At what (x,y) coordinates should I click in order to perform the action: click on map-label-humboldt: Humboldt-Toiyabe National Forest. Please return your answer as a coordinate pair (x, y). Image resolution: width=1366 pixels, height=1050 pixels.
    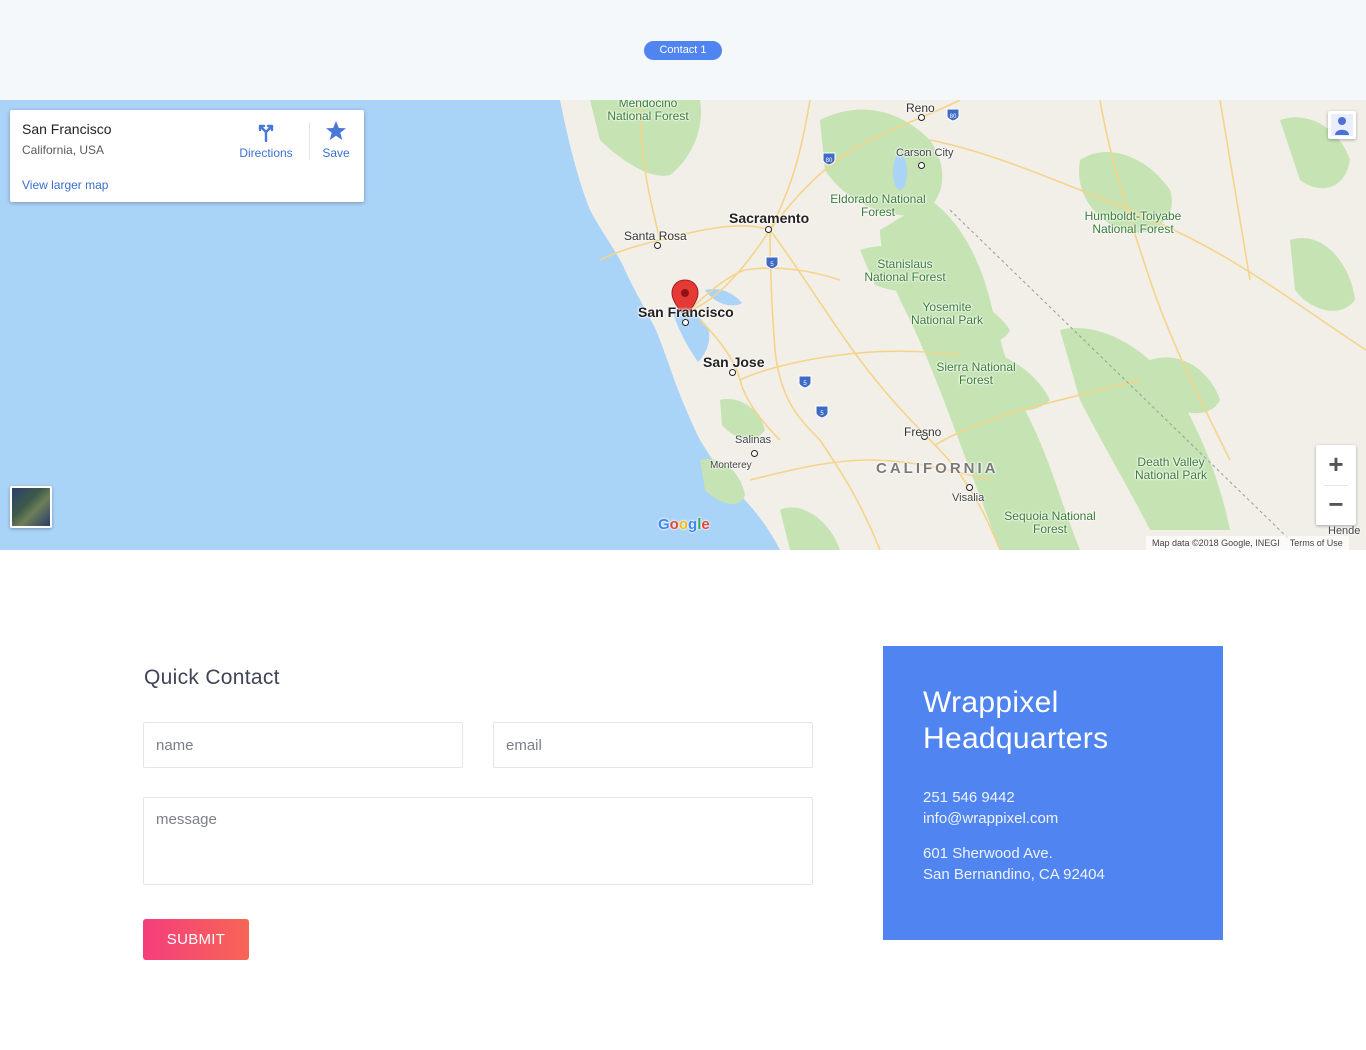
    Looking at the image, I should click on (1133, 222).